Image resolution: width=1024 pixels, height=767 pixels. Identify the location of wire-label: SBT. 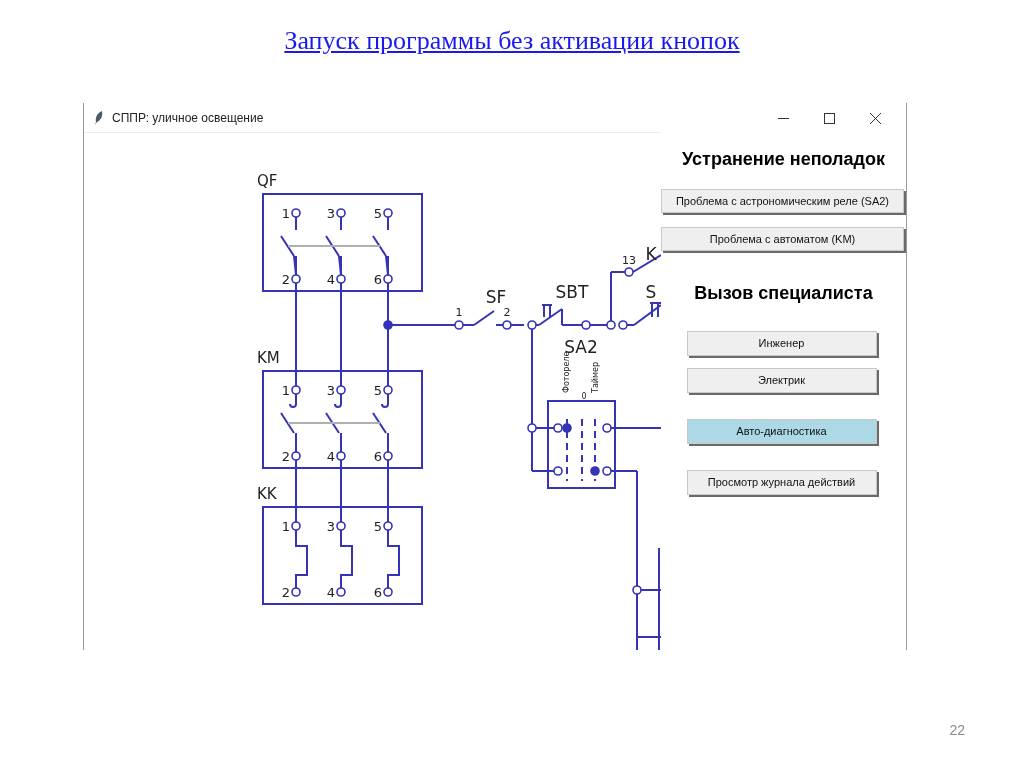
(572, 292).